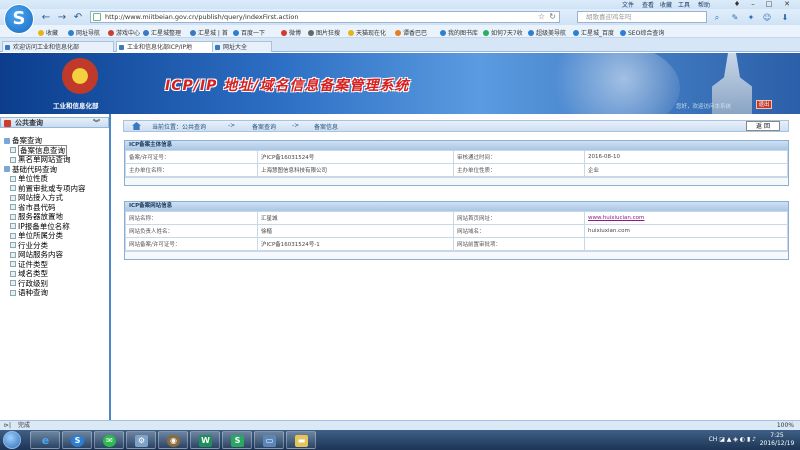 This screenshot has height=450, width=800. Describe the element at coordinates (541, 16) in the screenshot. I see `favorite-star-icon: ☆` at that location.